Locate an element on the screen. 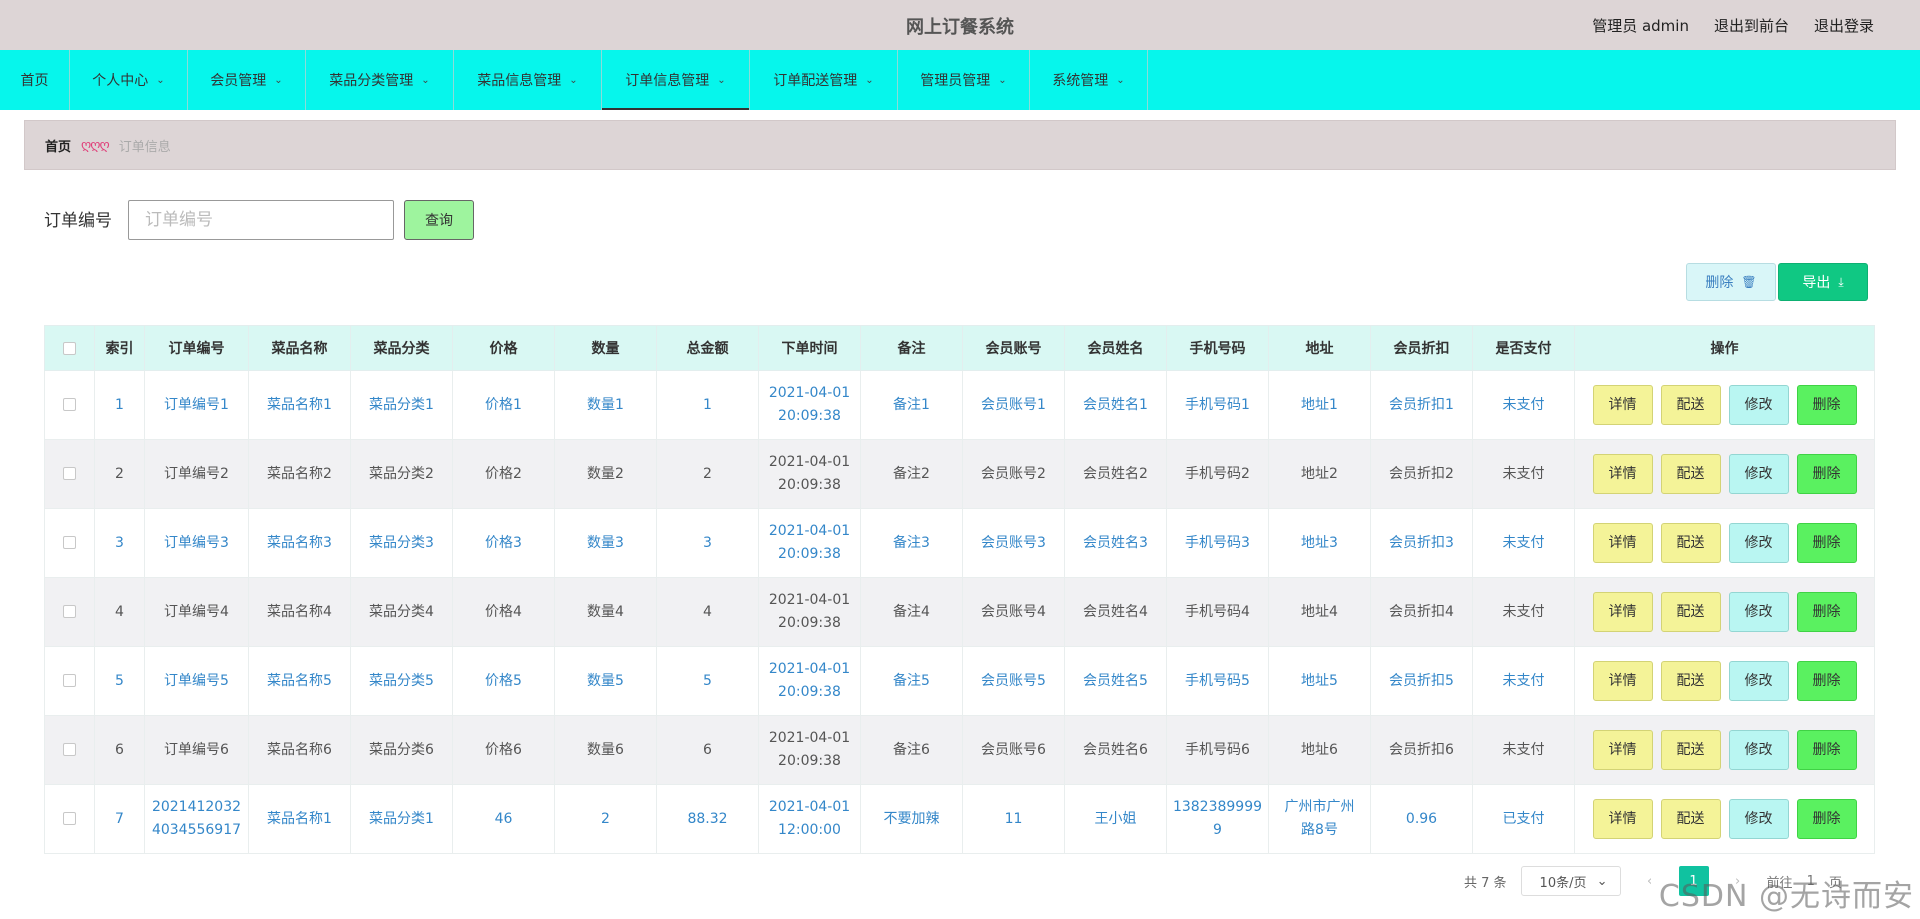 Image resolution: width=1920 pixels, height=919 pixels. table-cell: 6 is located at coordinates (119, 750).